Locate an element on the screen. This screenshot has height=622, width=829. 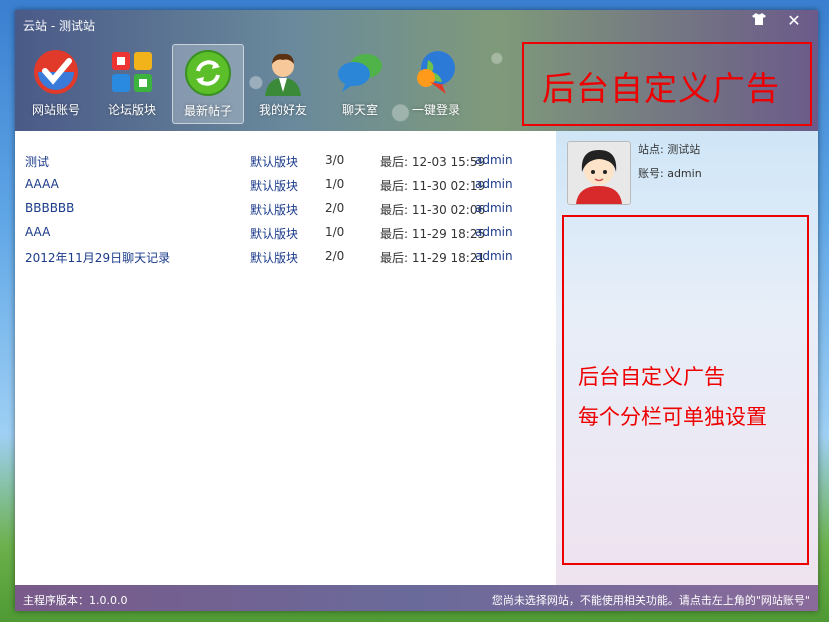
nav-label: 网站账号 is located at coordinates (55, 110).